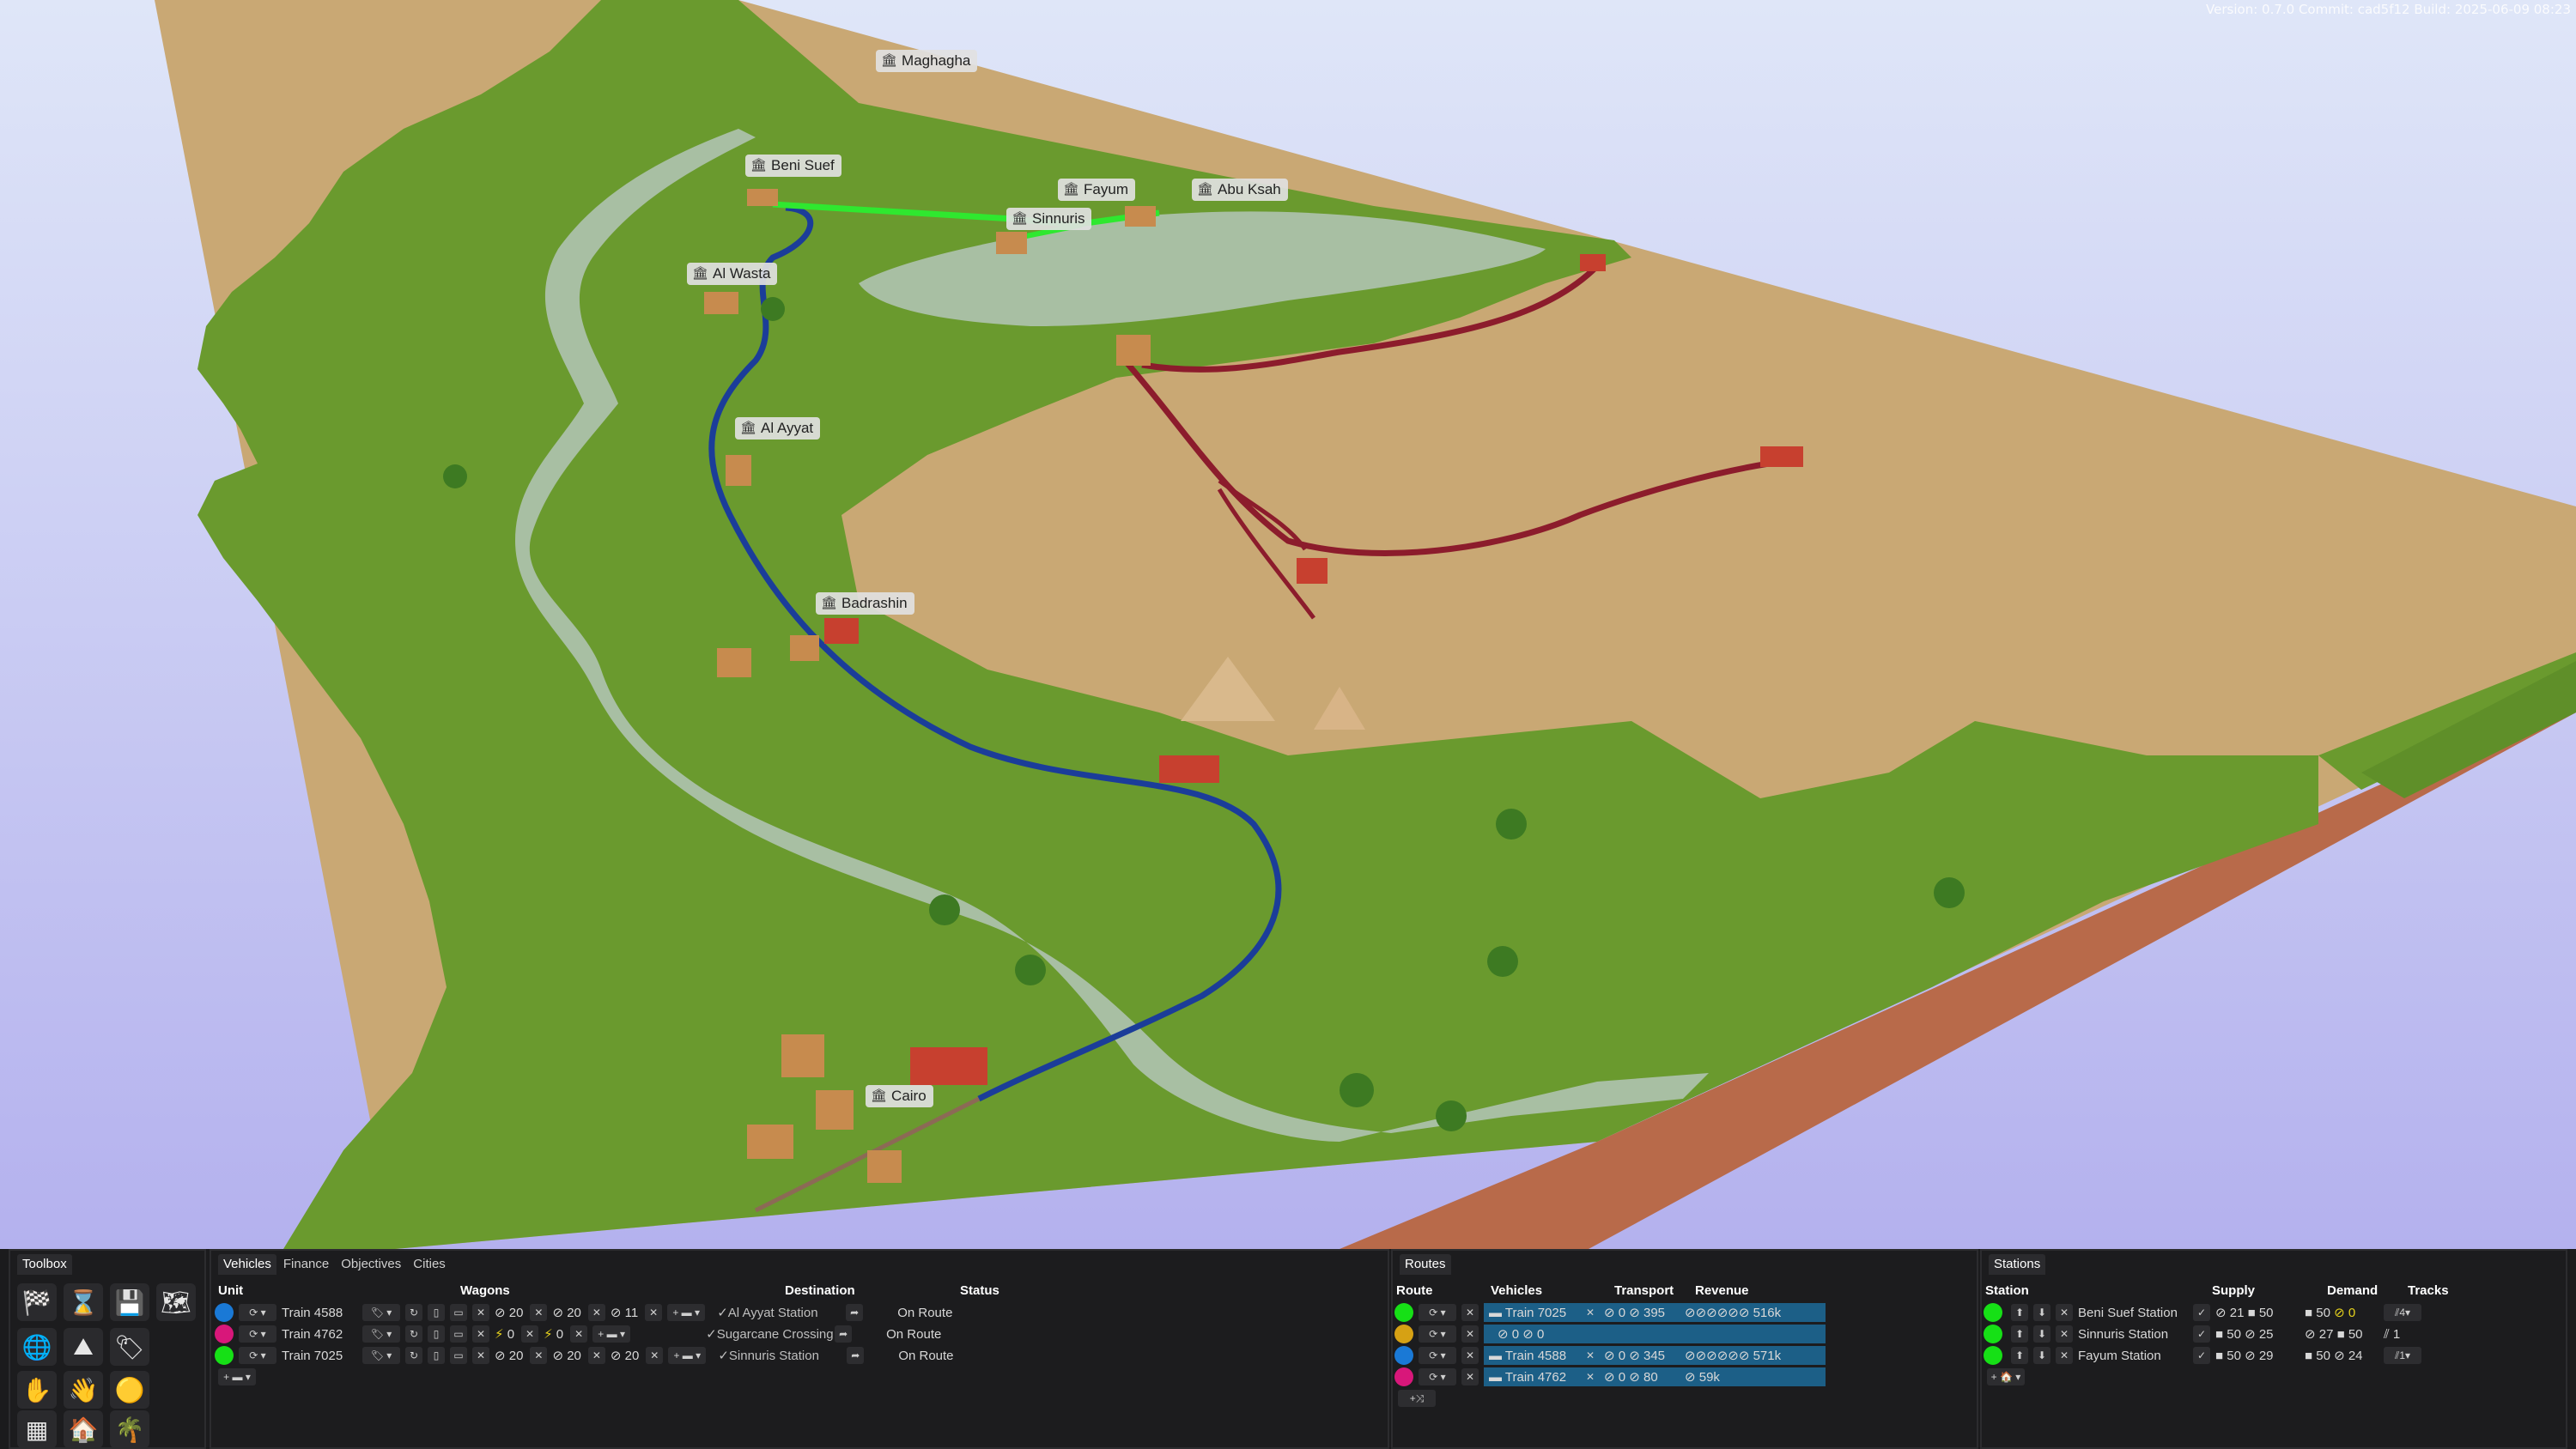  Describe the element at coordinates (247, 1264) in the screenshot. I see `tab-vehicles: Vehicles` at that location.